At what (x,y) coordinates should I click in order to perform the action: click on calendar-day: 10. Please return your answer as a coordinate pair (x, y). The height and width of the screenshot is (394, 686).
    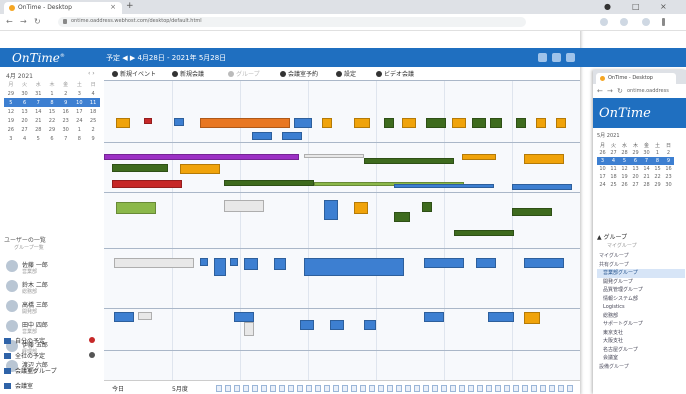
    Looking at the image, I should click on (79, 102).